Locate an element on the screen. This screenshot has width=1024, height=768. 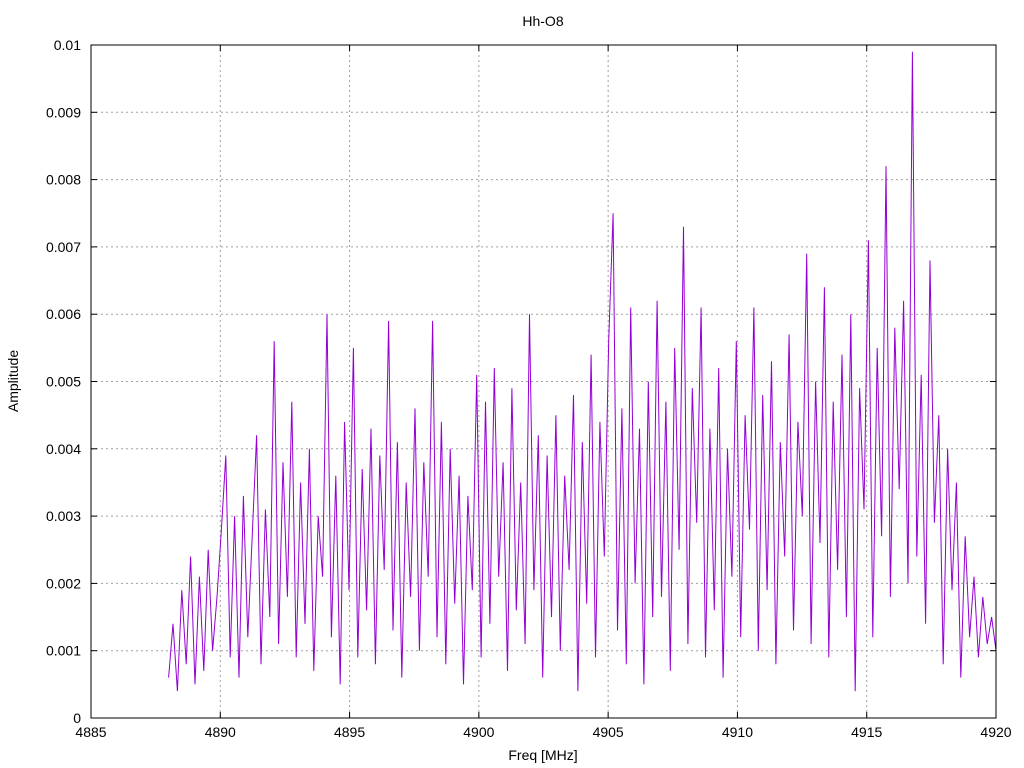
x-tick-label: 4905 is located at coordinates (608, 732).